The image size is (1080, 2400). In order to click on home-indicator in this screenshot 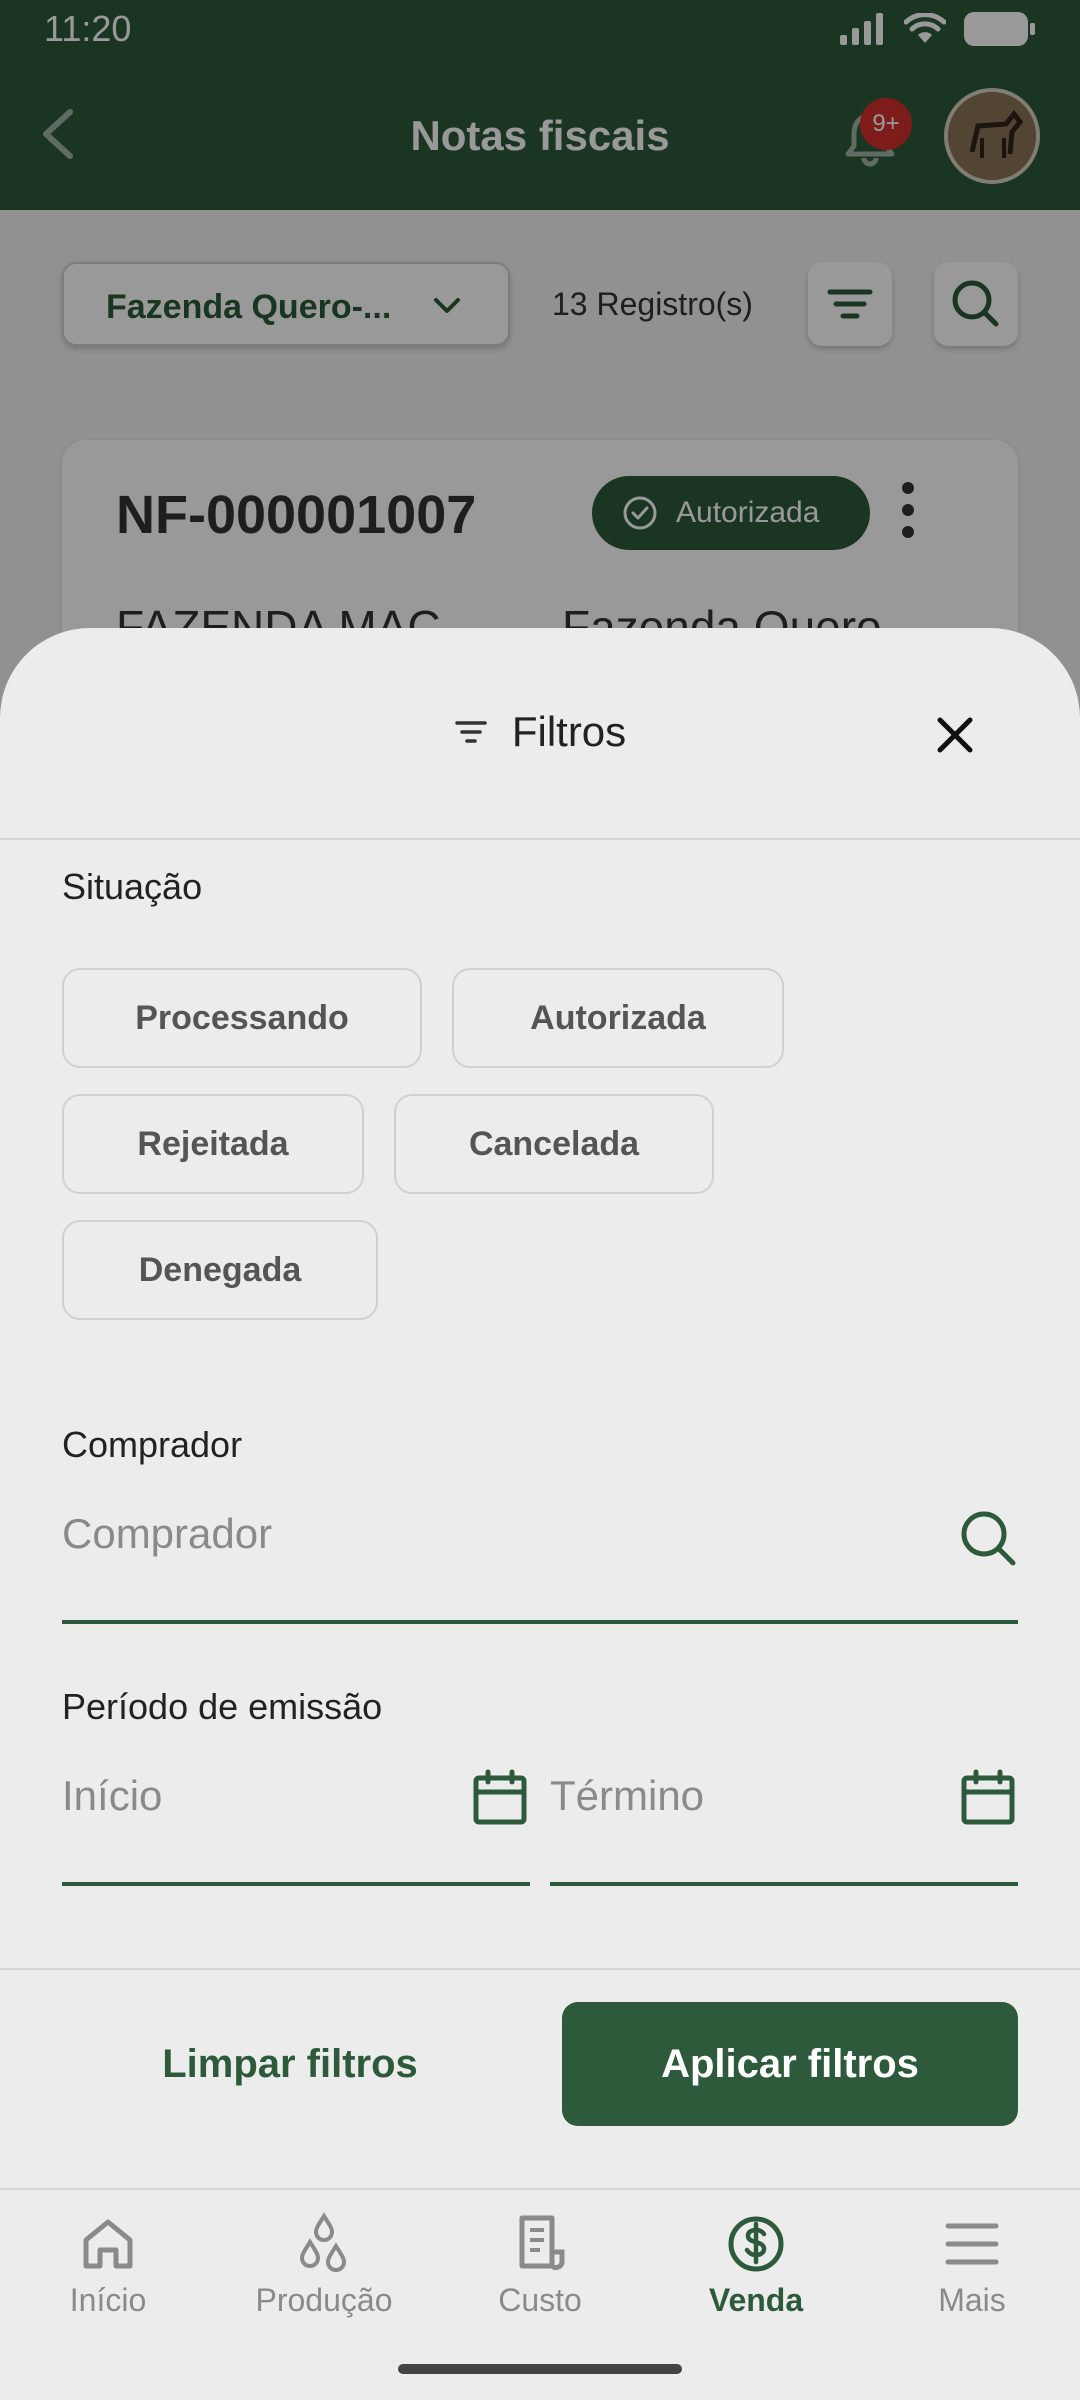, I will do `click(540, 2369)`.